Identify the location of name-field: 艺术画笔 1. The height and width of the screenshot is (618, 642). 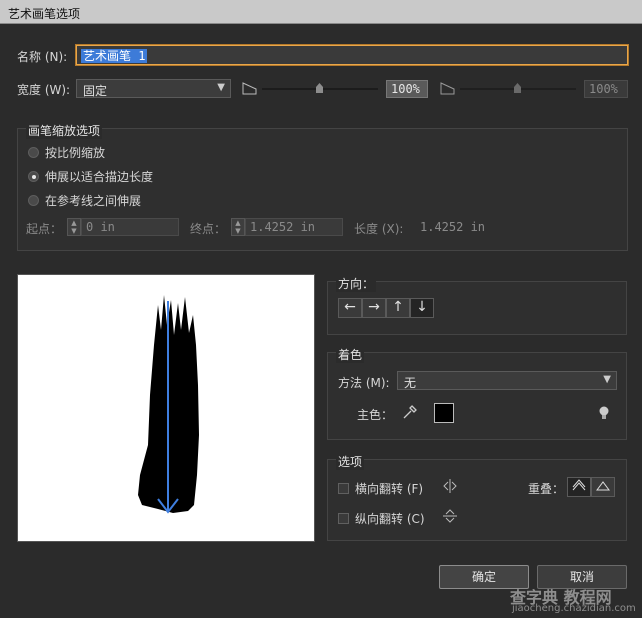
(352, 55).